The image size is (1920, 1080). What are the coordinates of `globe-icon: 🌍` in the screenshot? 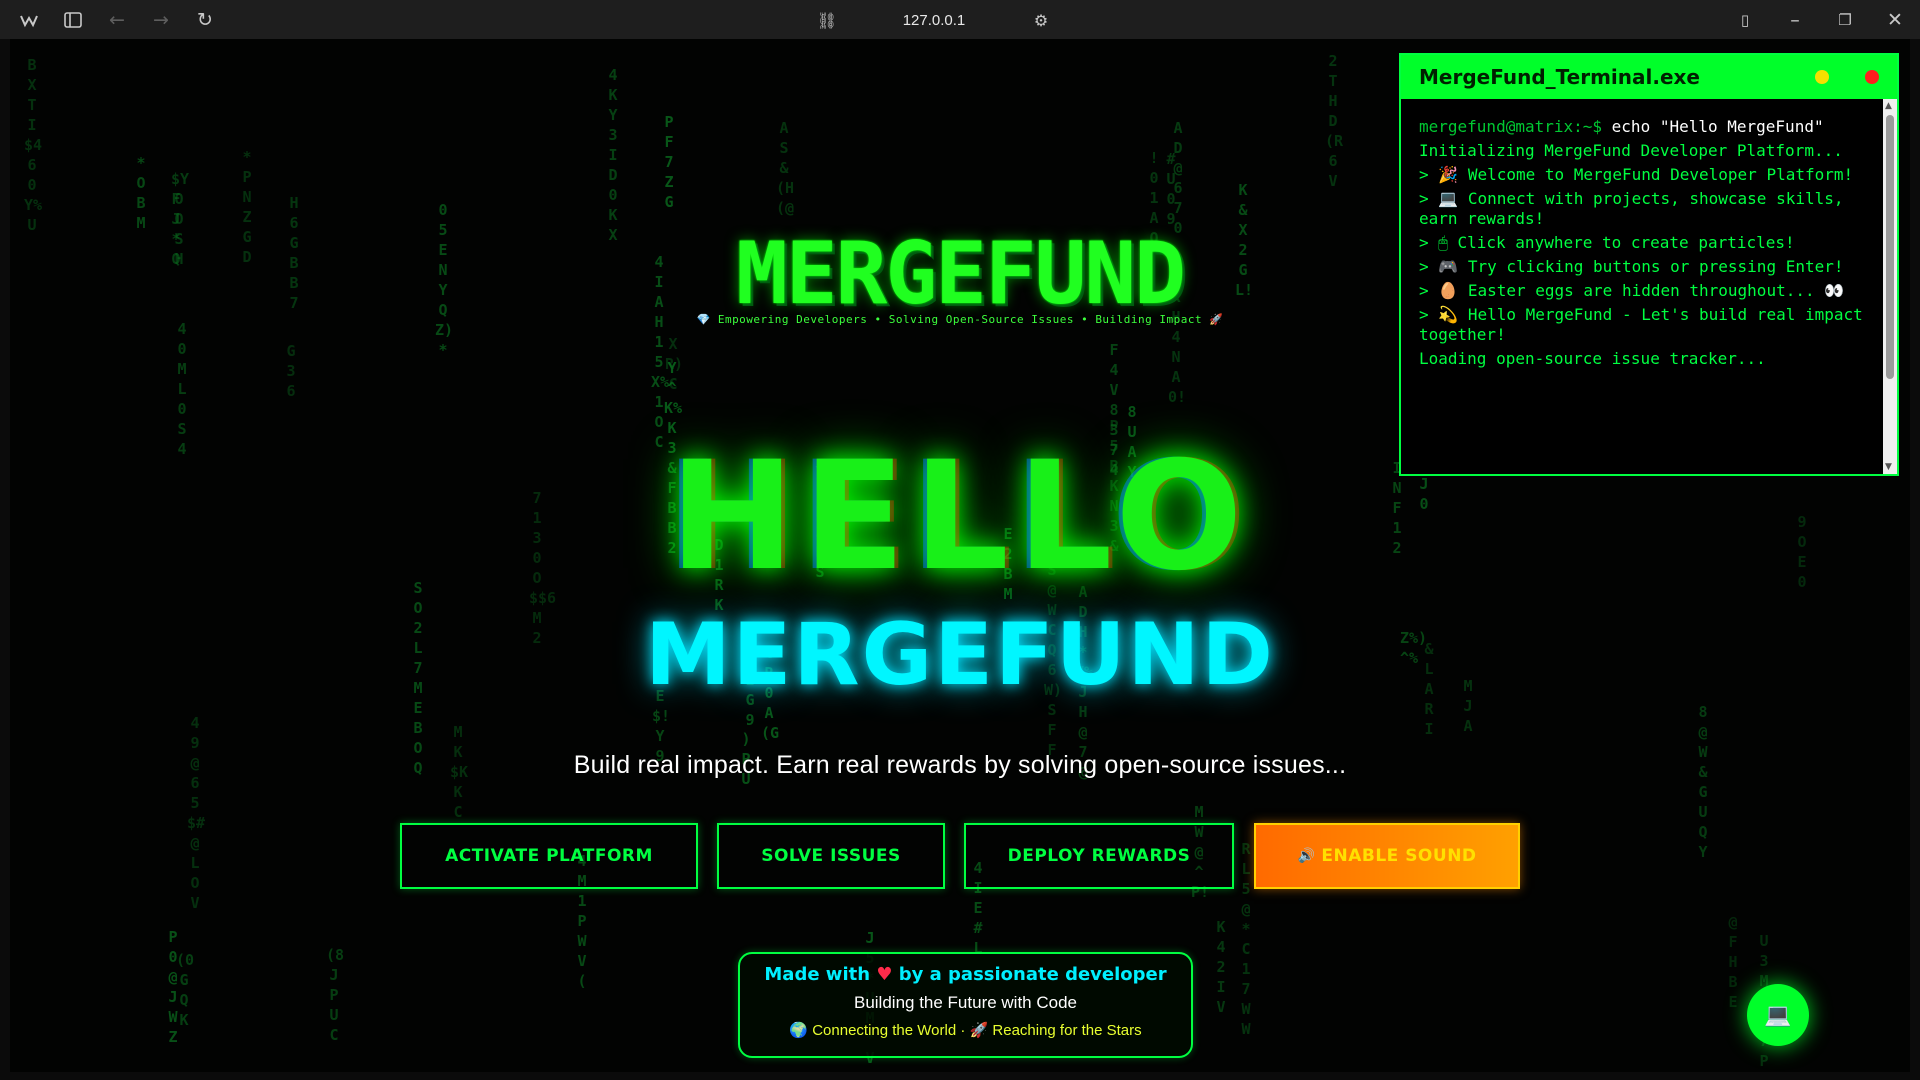 It's located at (799, 1030).